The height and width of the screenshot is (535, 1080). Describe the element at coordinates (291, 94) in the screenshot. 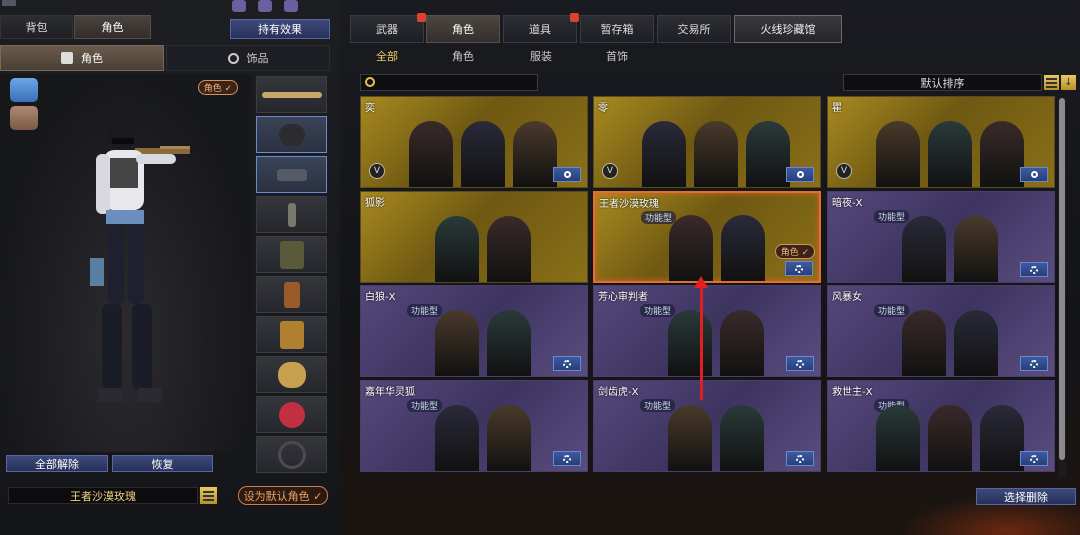

I see `slot-weapon` at that location.